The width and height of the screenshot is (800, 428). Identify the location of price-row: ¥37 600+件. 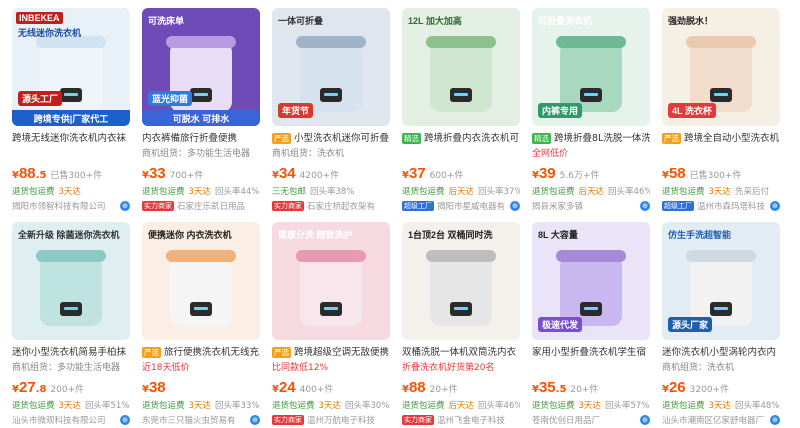
(461, 172).